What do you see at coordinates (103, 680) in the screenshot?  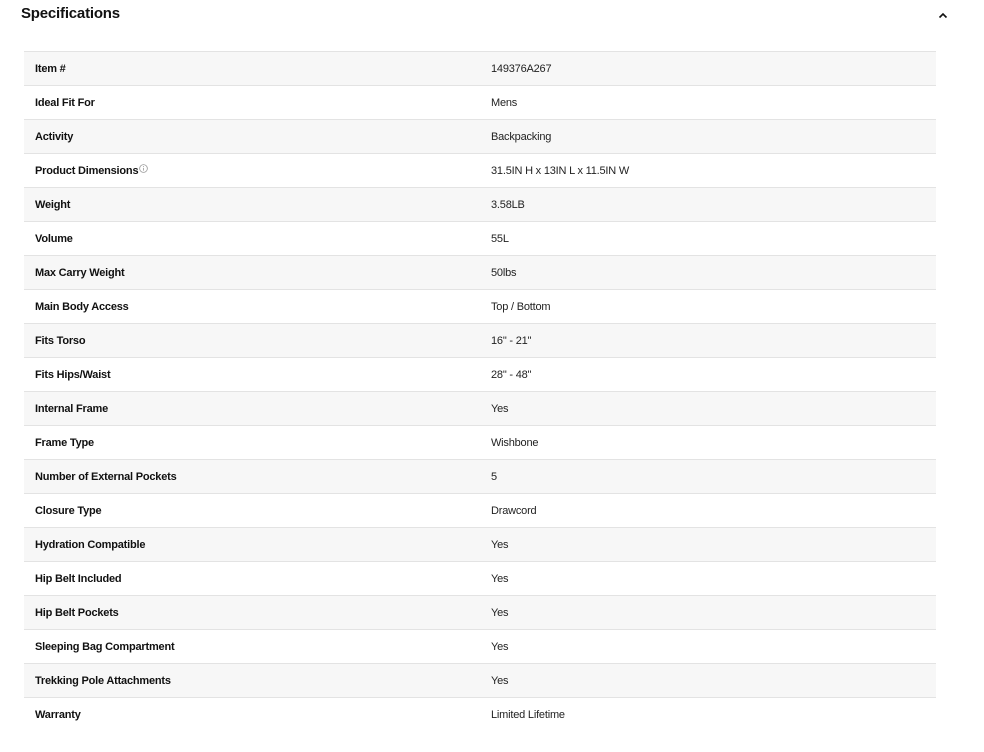 I see `spec-label: Trekking Pole Attachments` at bounding box center [103, 680].